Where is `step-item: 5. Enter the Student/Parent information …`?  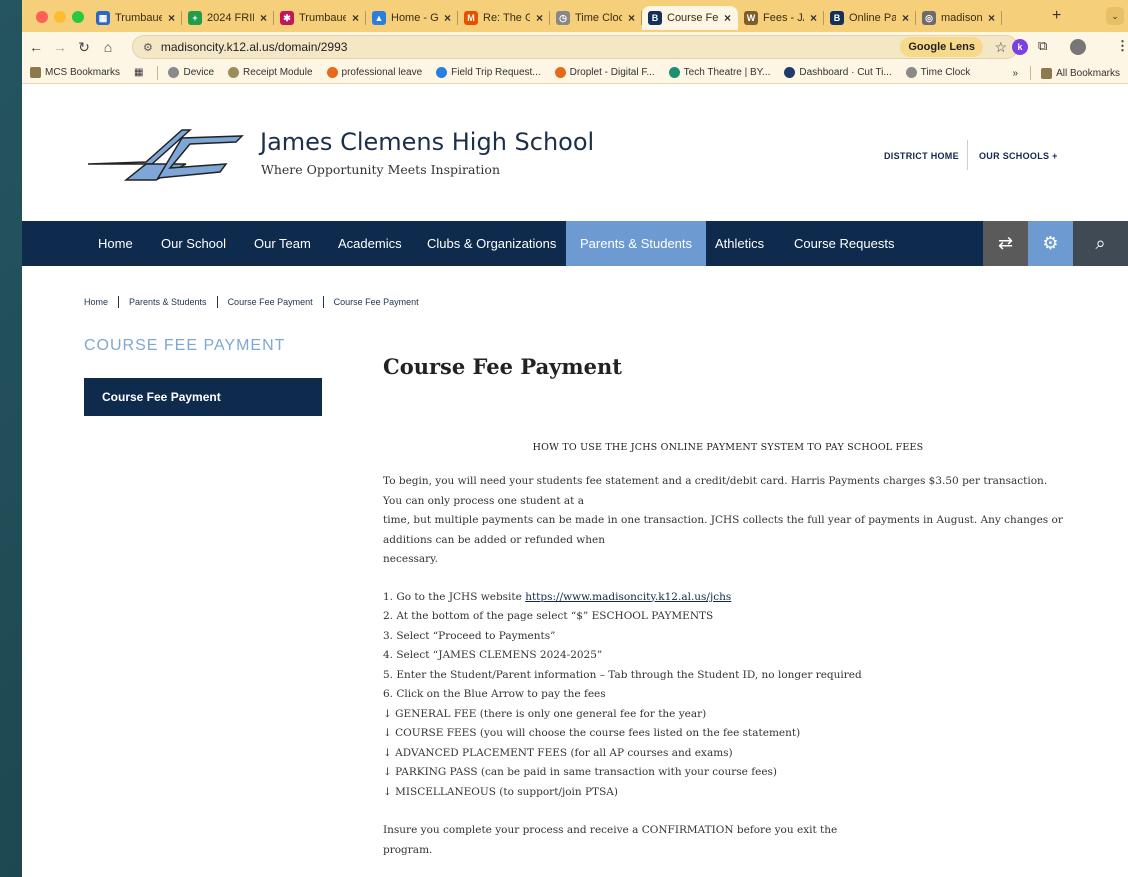
step-item: 5. Enter the Student/Parent information … is located at coordinates (622, 674).